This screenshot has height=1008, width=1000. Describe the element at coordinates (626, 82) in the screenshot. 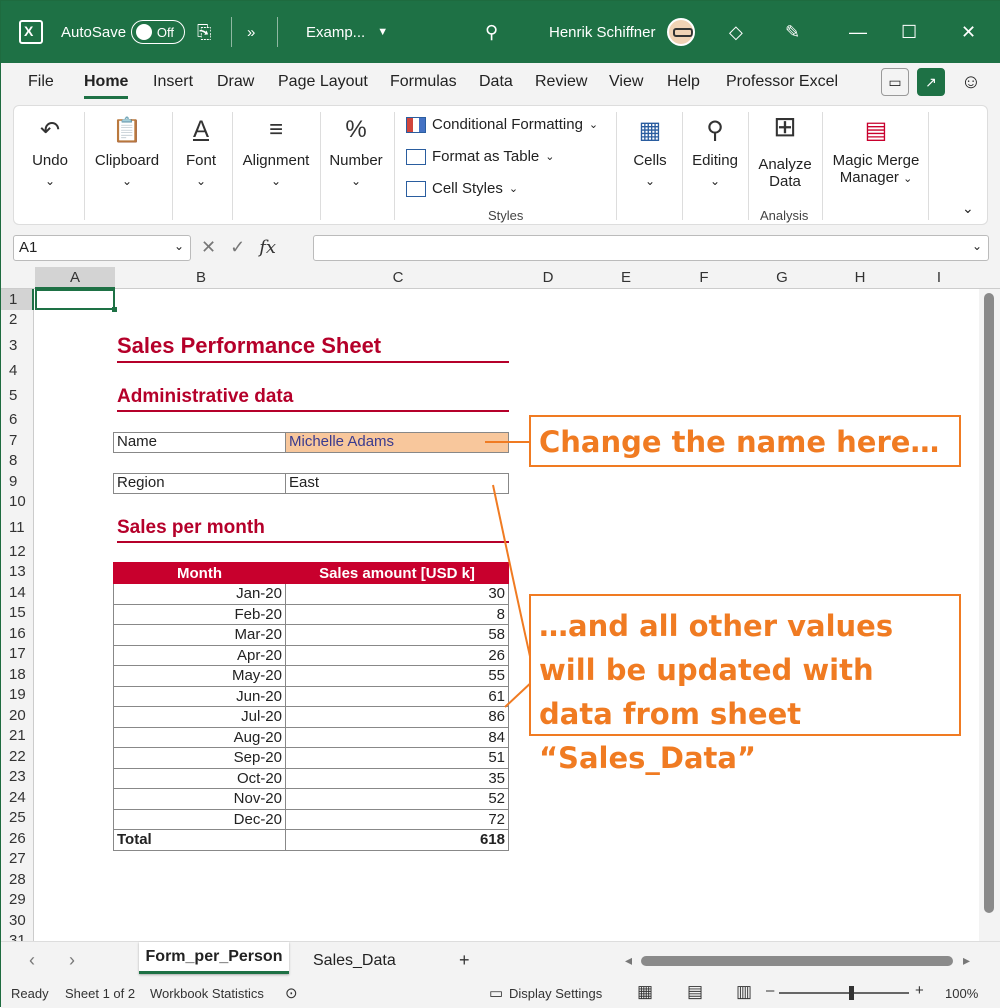

I see `tab-view: View` at that location.